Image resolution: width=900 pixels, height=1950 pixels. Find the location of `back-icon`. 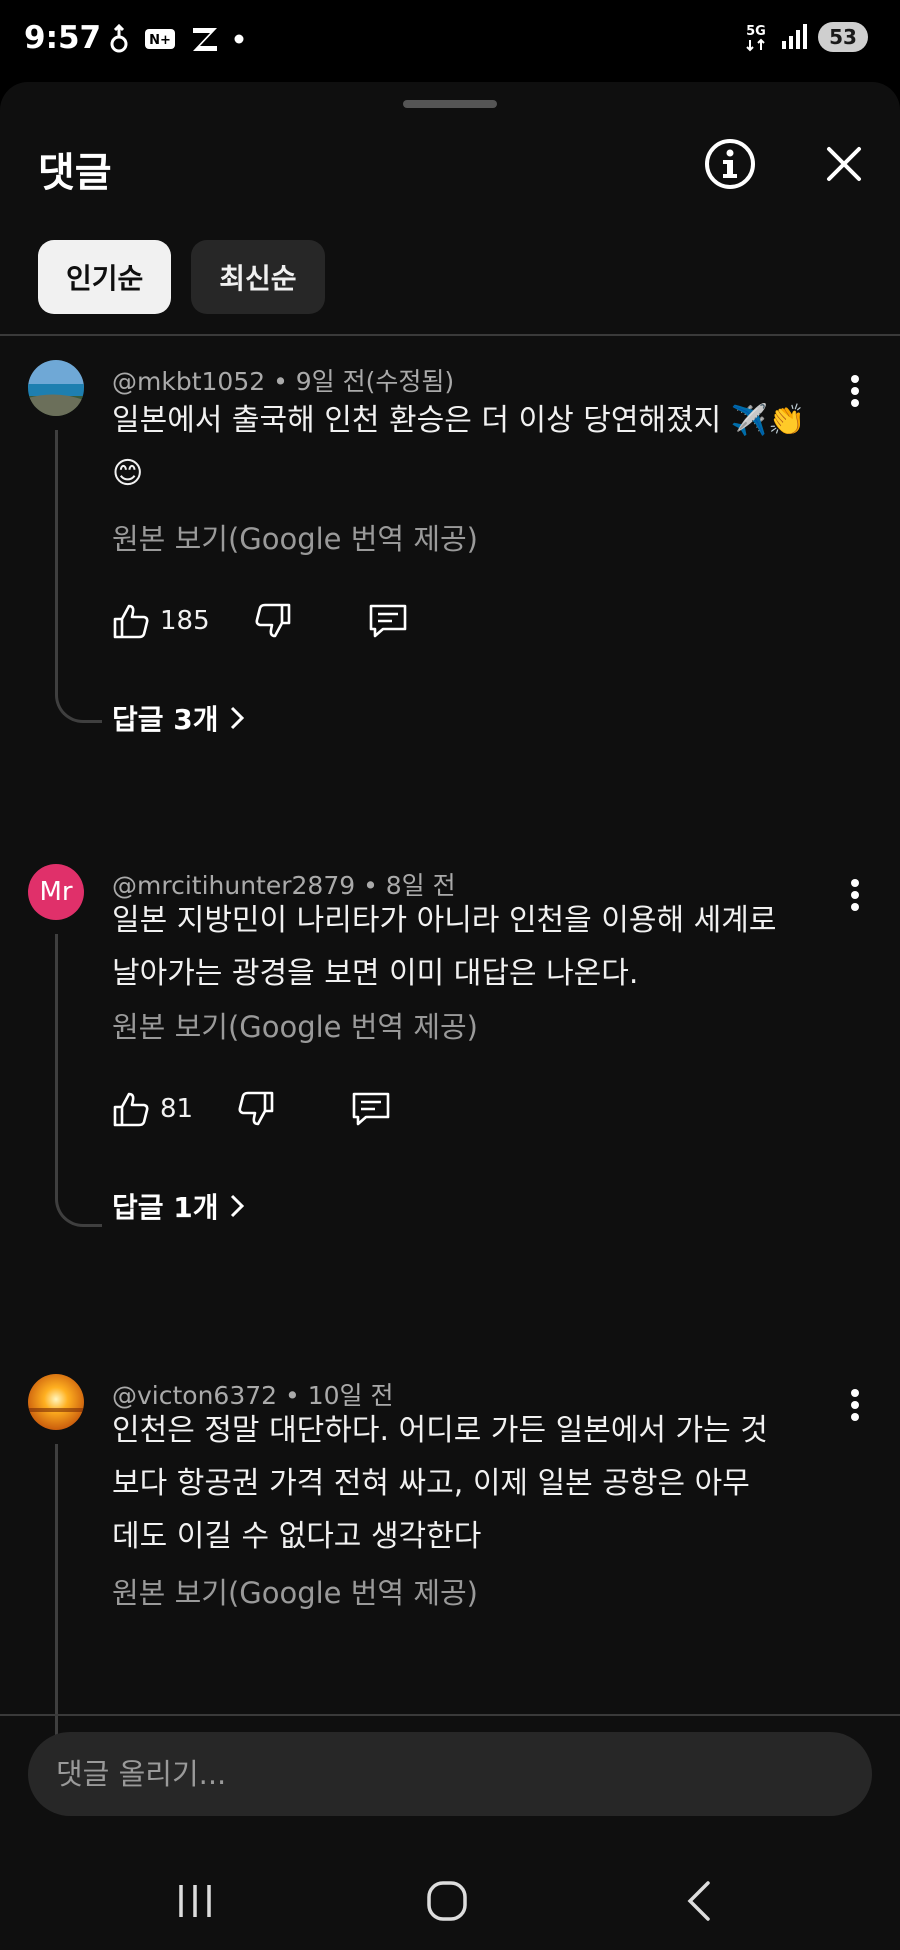

back-icon is located at coordinates (698, 1901).